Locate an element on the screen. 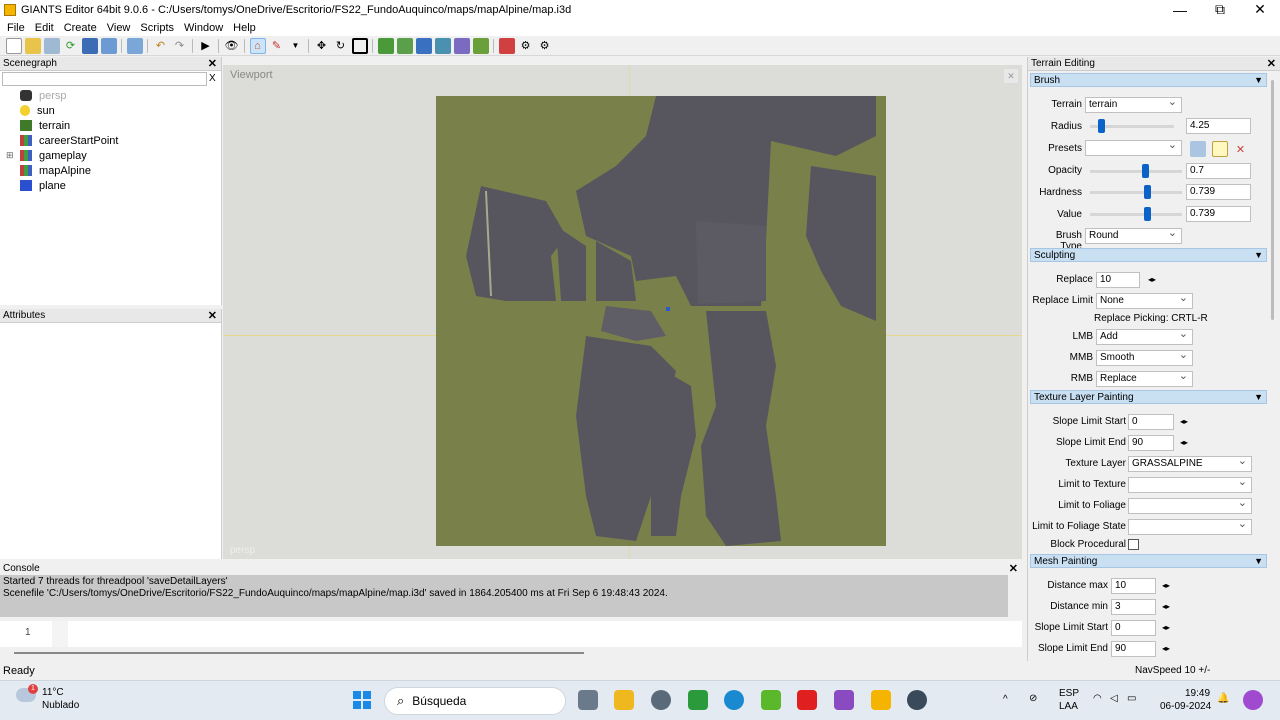  object-icon is located at coordinates (506, 45).